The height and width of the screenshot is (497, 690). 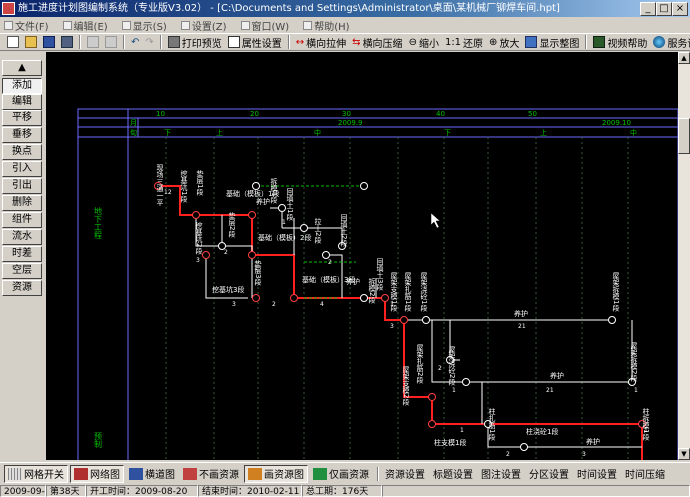 I want to click on paste-button, so click(x=111, y=42).